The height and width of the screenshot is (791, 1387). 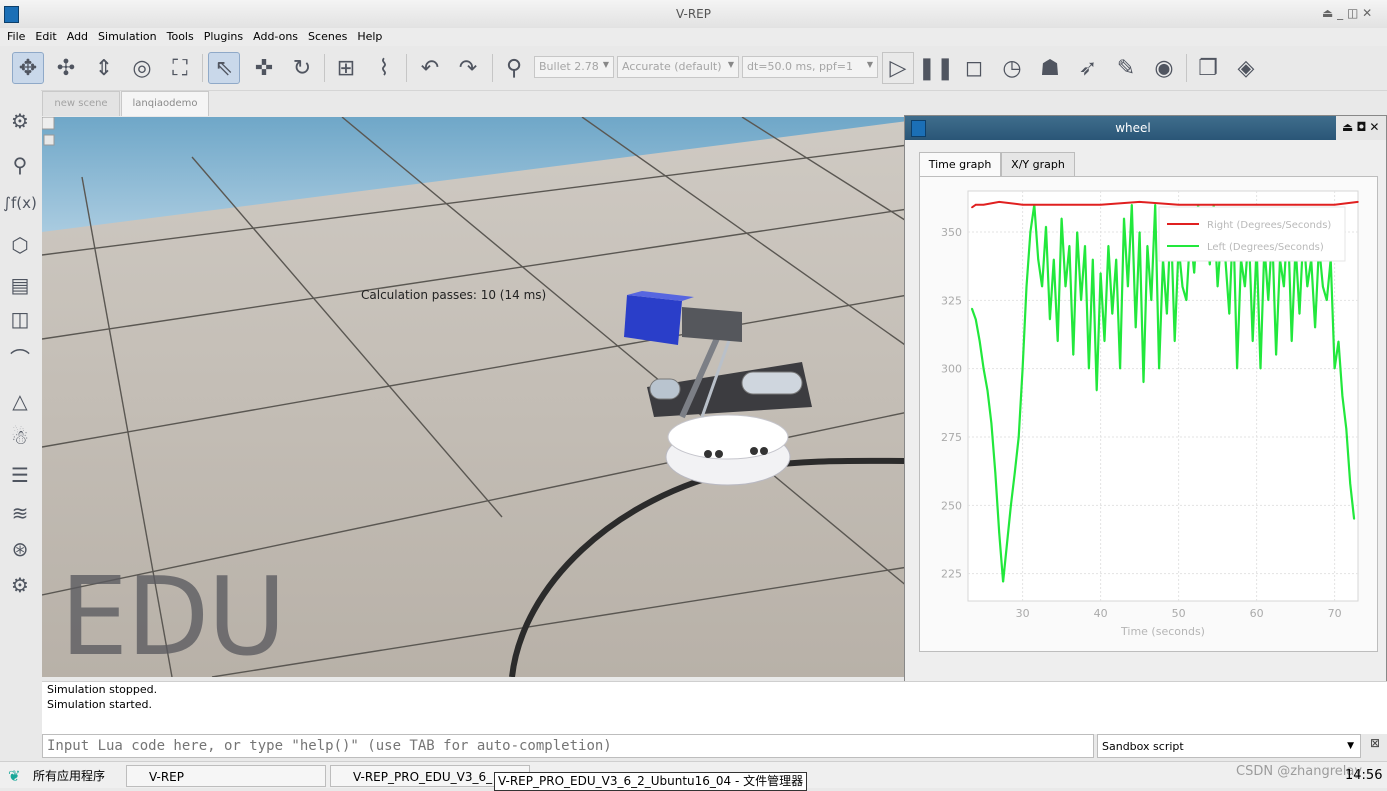 I want to click on window-titlebar: V-REP ⏏ _ ◫ ✕, so click(x=693, y=14).